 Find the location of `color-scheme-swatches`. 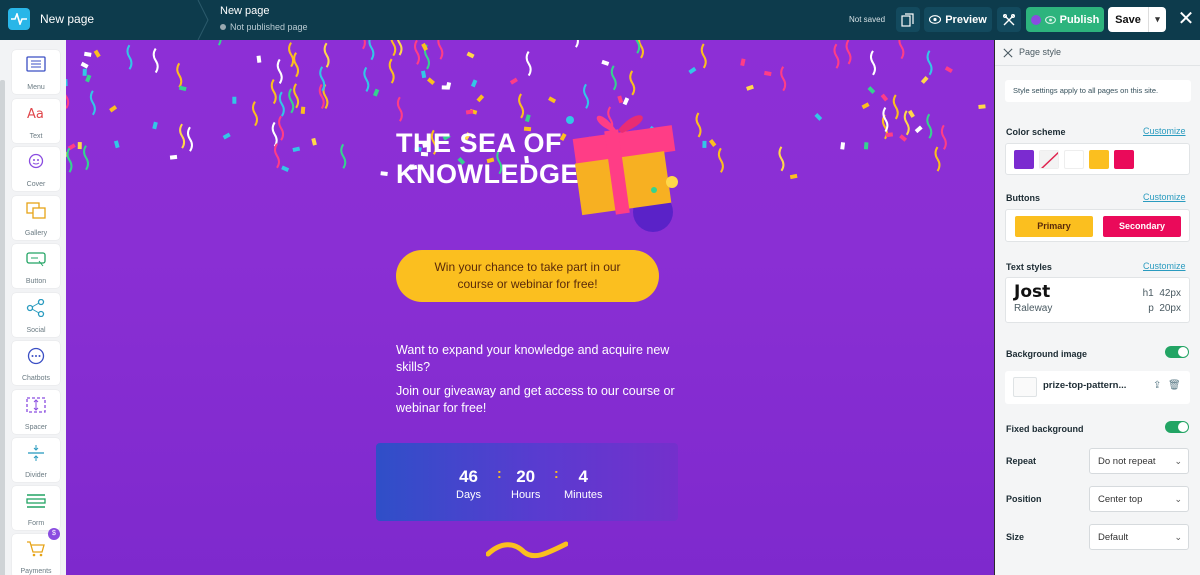

color-scheme-swatches is located at coordinates (1097, 159).